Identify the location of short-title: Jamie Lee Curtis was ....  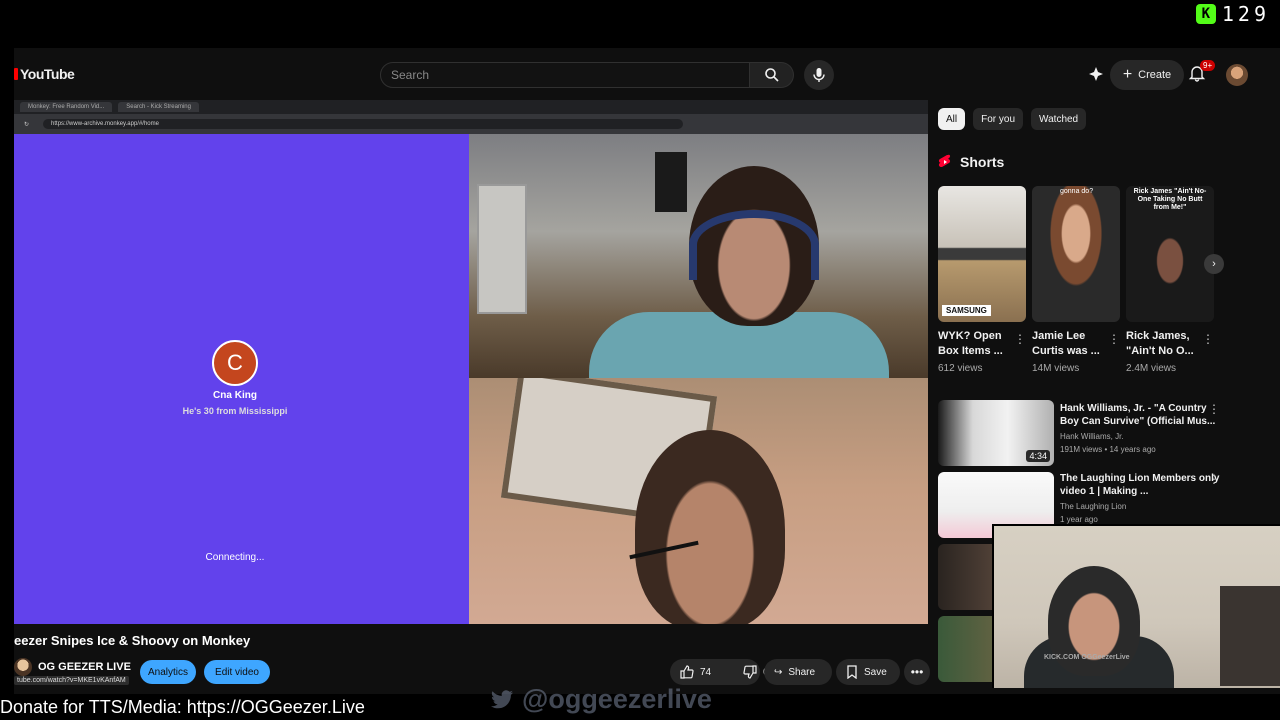
(1072, 344).